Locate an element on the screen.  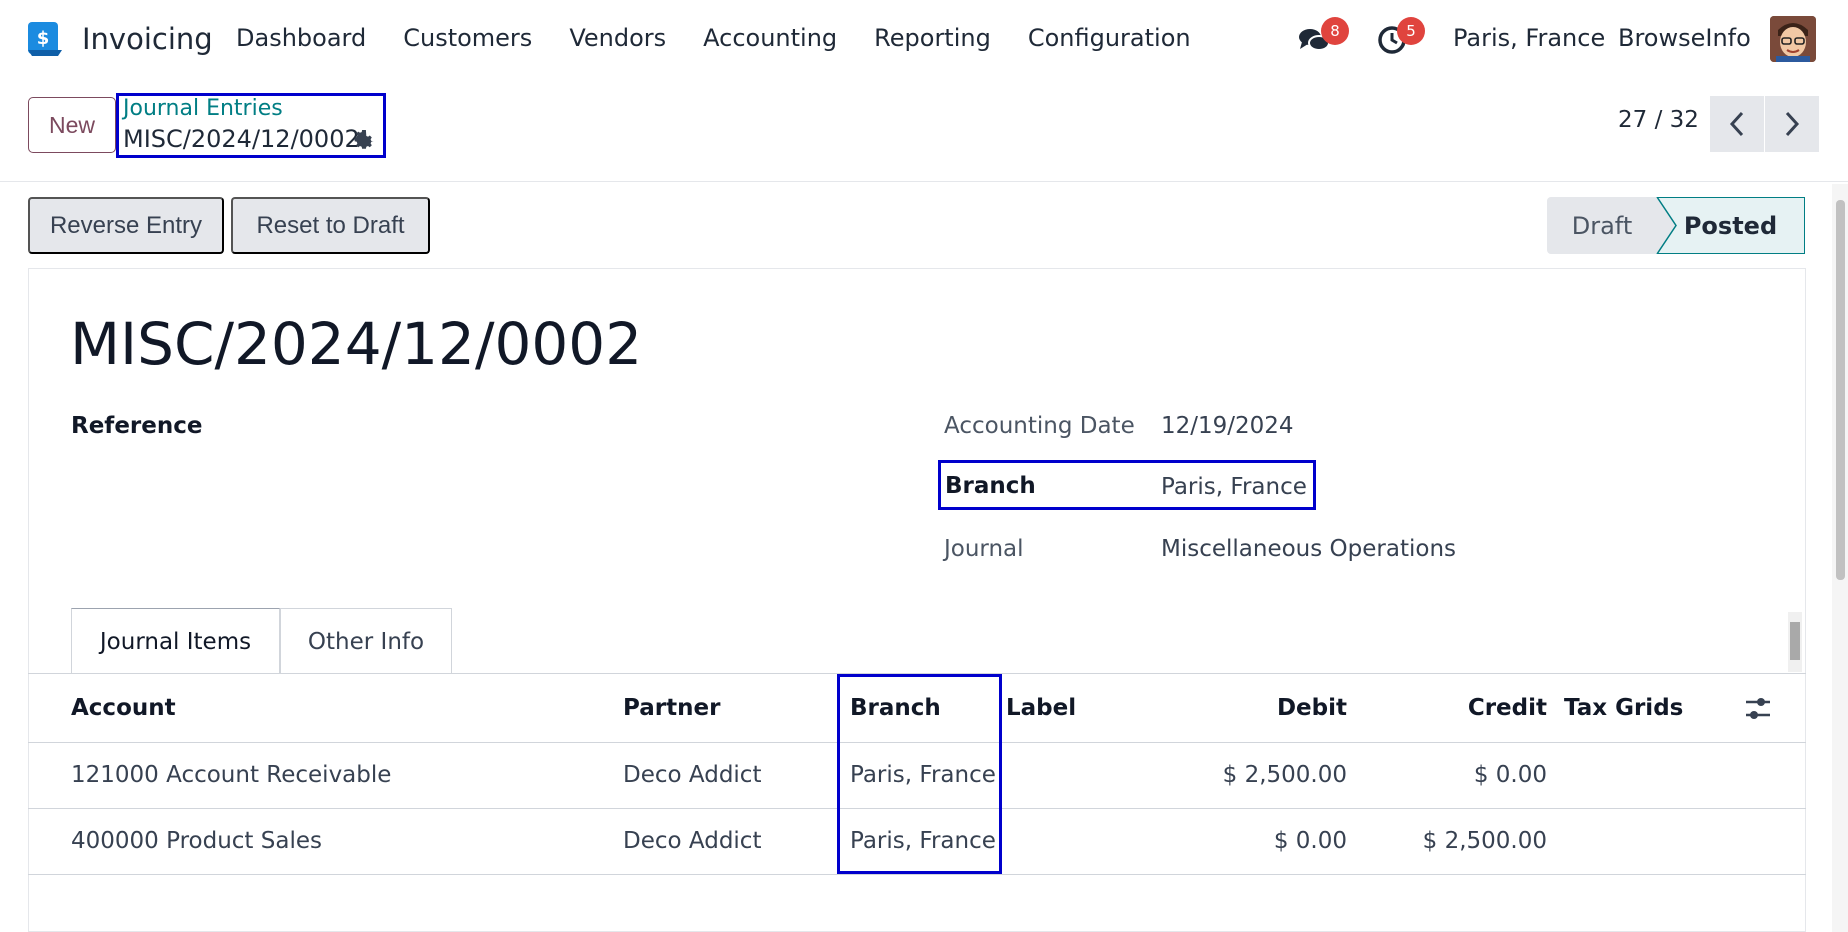
new-button: New is located at coordinates (72, 125).